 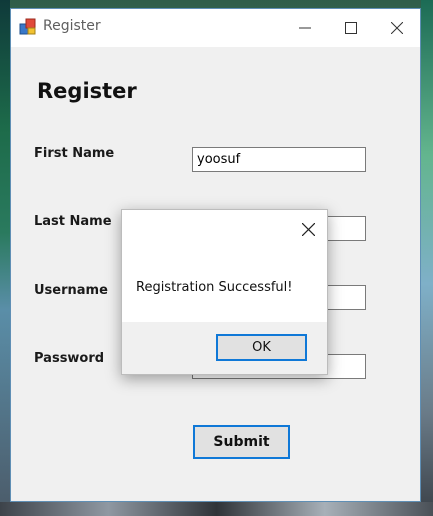 I want to click on close-button, so click(x=397, y=28).